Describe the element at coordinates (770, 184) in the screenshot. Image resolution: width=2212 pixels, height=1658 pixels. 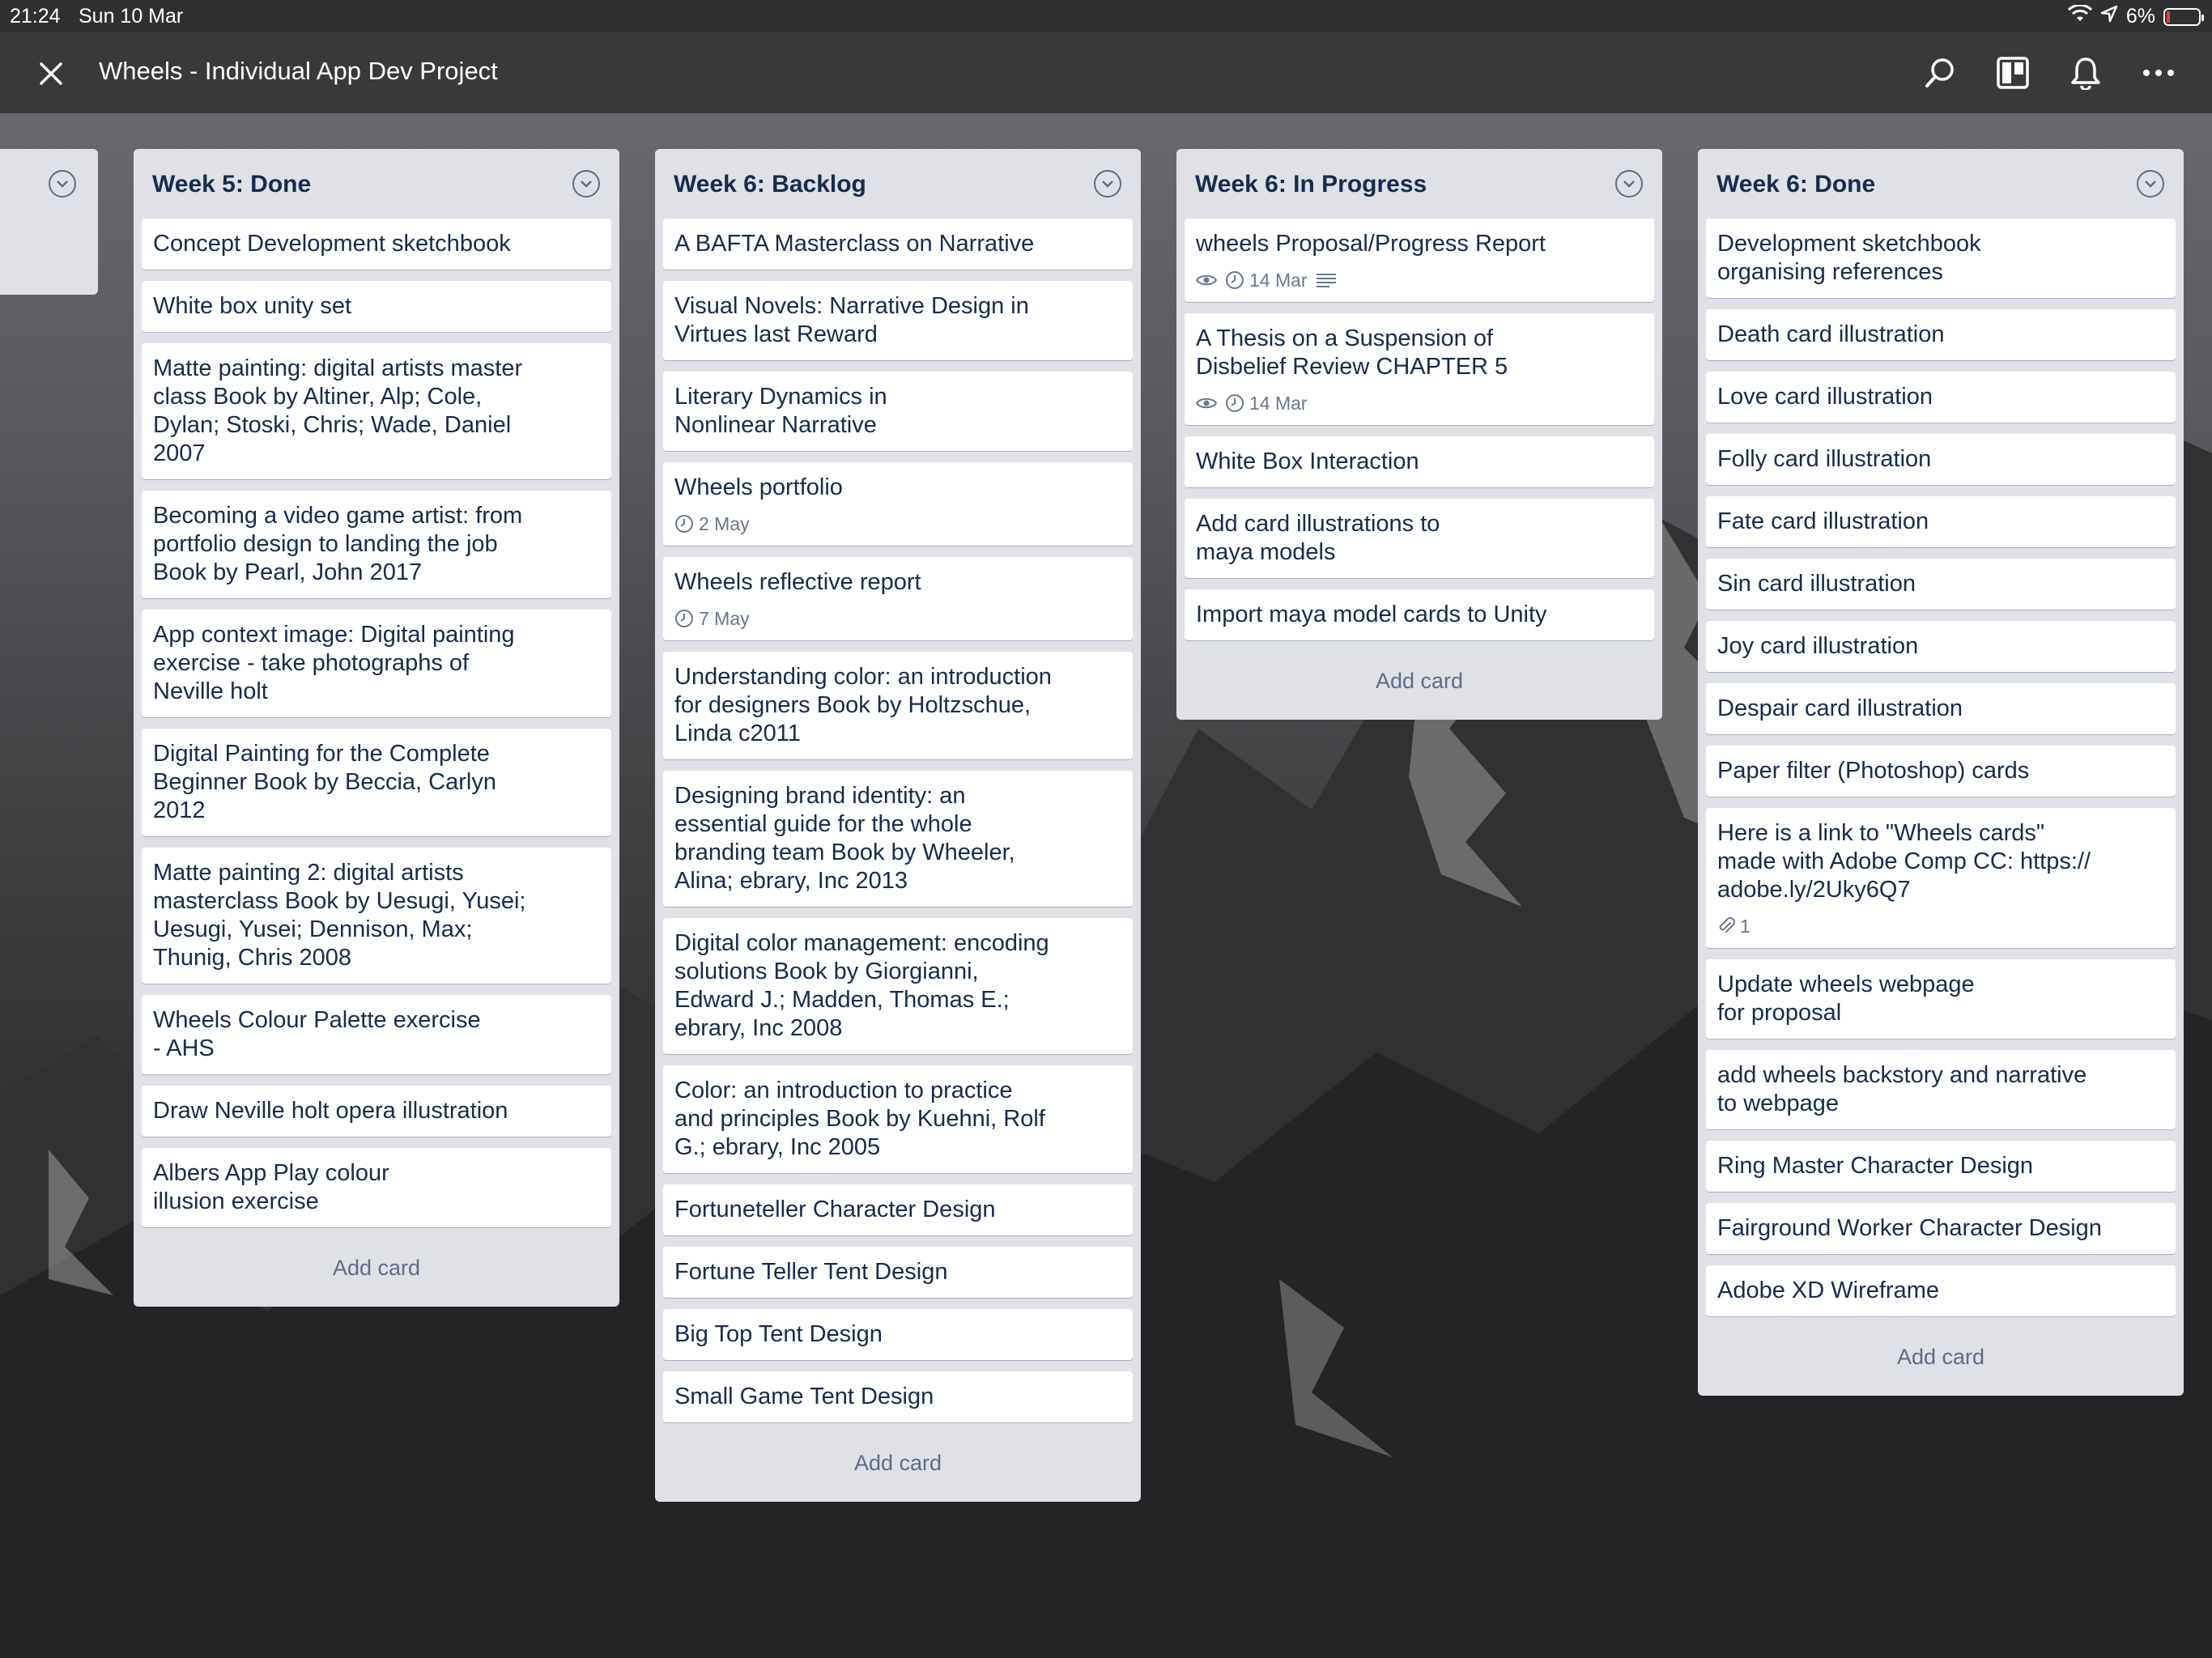
I see `list-title: Week 6: Backlog` at that location.